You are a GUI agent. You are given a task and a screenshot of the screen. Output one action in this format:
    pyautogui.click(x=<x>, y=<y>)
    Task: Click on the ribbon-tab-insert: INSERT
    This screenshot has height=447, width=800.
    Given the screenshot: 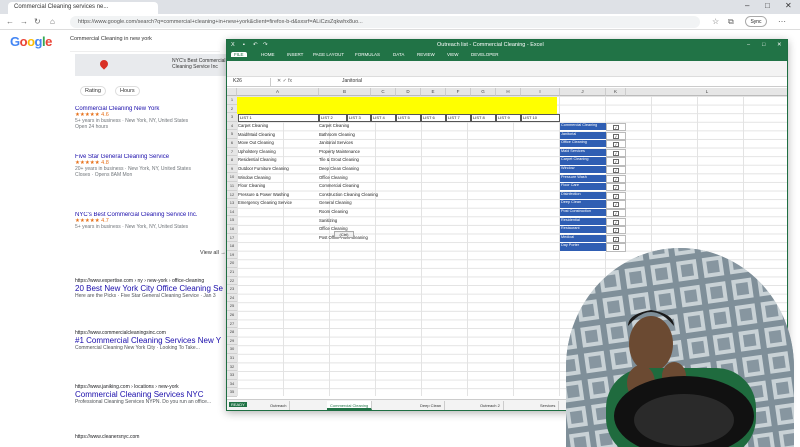 What is the action you would take?
    pyautogui.click(x=295, y=54)
    